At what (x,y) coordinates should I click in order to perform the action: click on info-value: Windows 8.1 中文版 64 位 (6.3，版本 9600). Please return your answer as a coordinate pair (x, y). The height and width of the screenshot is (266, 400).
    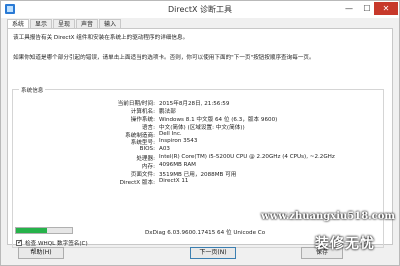
    Looking at the image, I should click on (218, 119).